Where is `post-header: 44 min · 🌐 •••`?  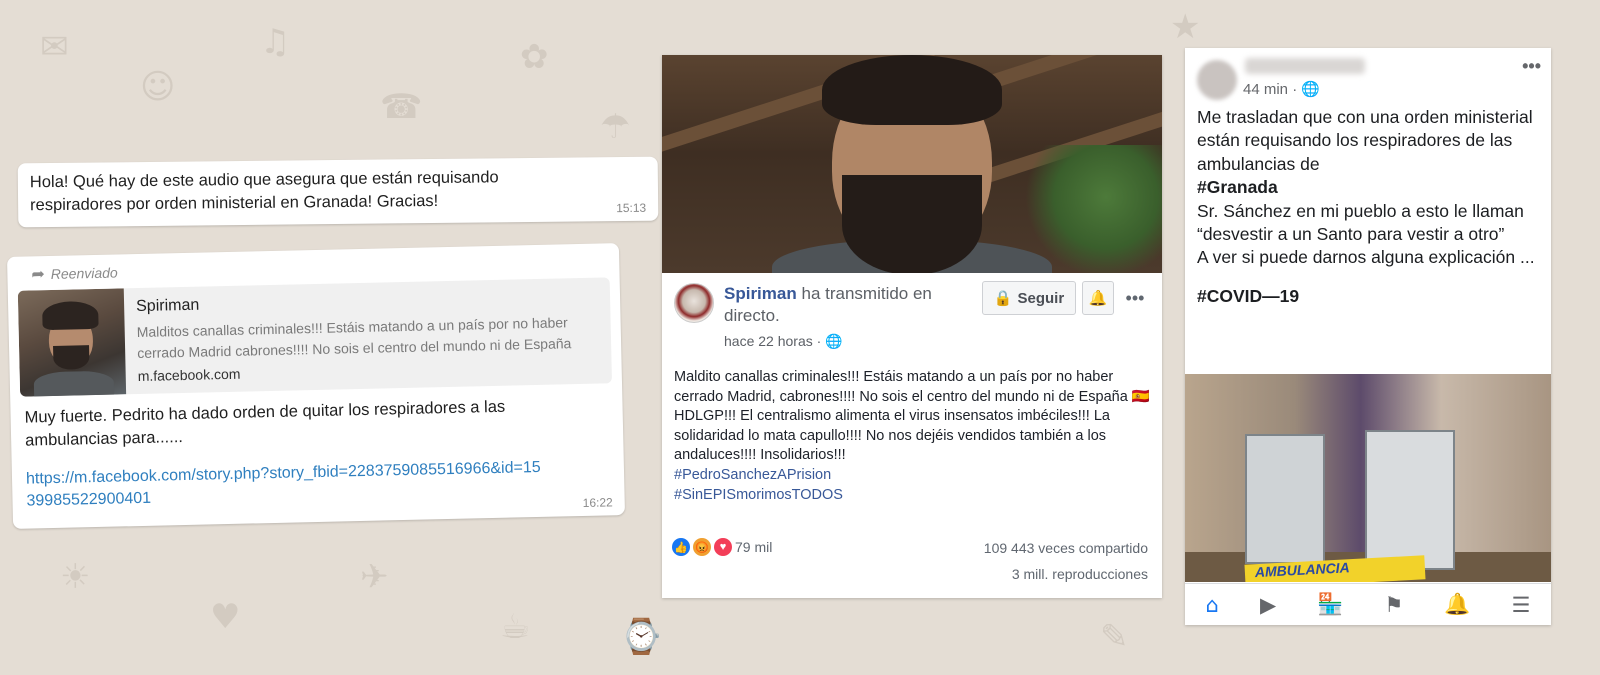 post-header: 44 min · 🌐 ••• is located at coordinates (1368, 74).